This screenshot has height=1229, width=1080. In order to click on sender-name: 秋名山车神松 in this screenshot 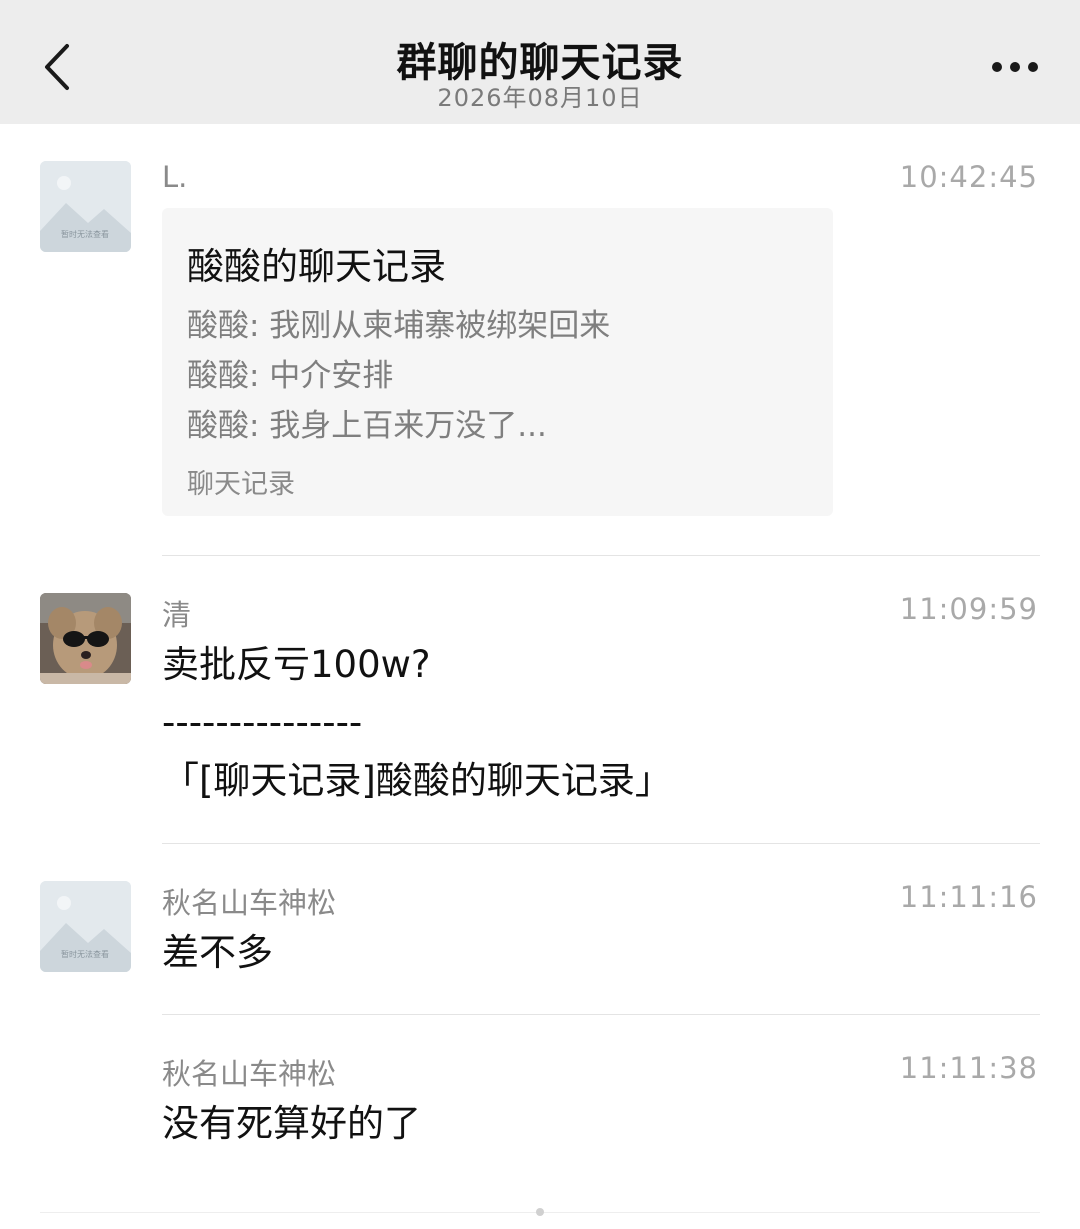, I will do `click(249, 1074)`.